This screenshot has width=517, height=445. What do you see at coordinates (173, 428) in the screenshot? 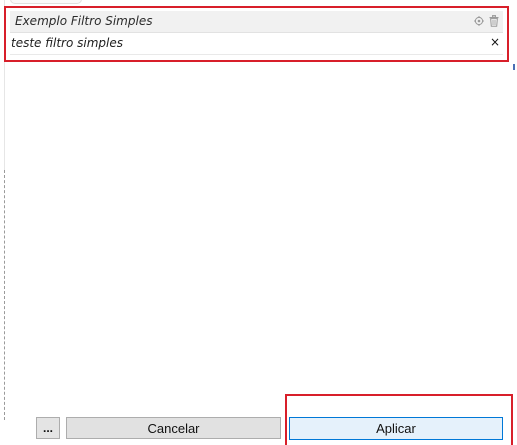
I see `cancel-button: Cancelar` at bounding box center [173, 428].